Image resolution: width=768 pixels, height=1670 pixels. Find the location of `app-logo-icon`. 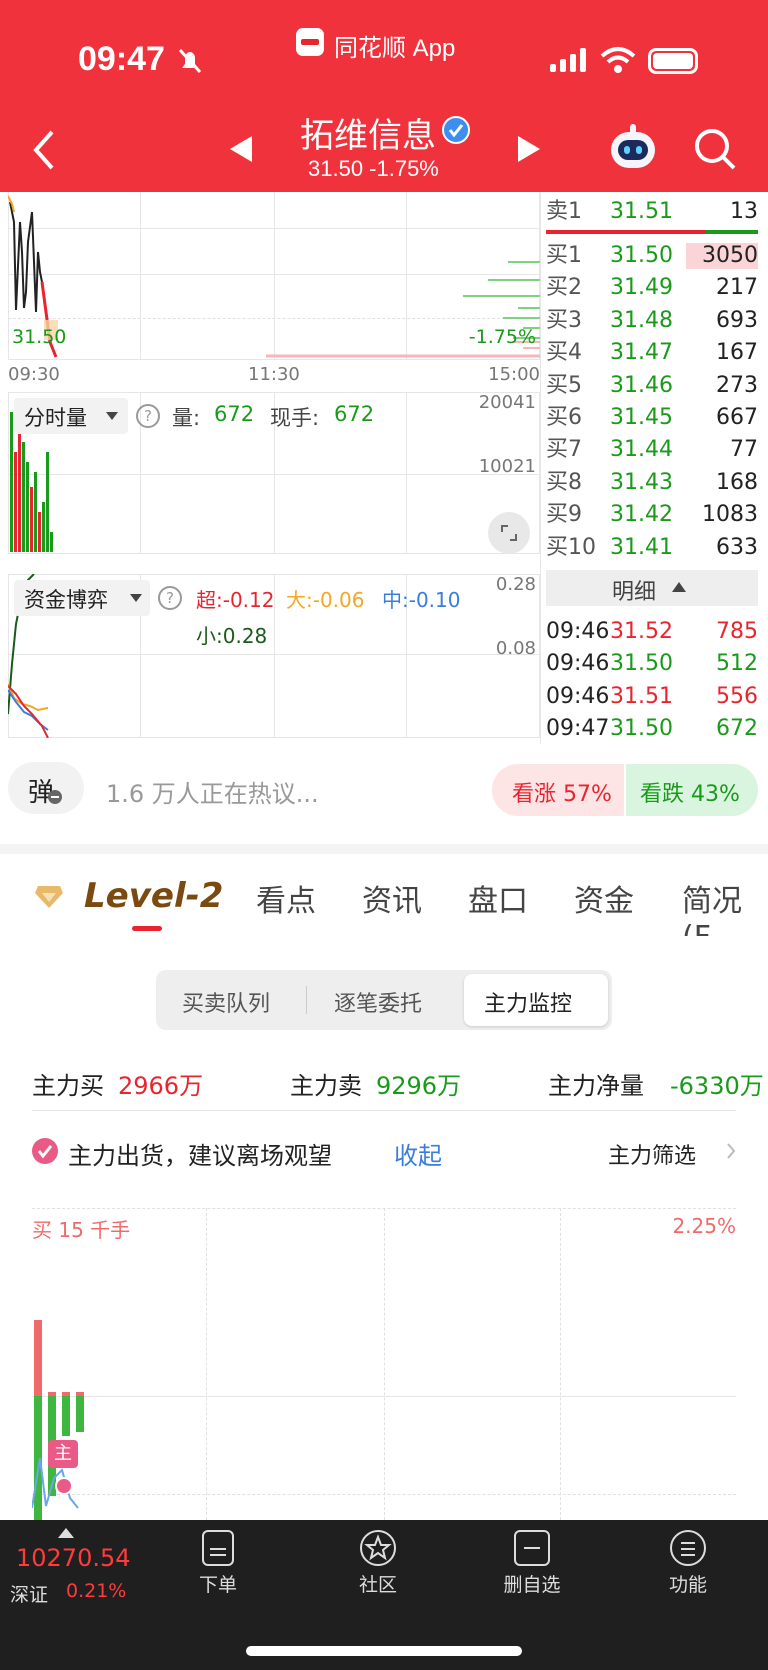

app-logo-icon is located at coordinates (310, 42).